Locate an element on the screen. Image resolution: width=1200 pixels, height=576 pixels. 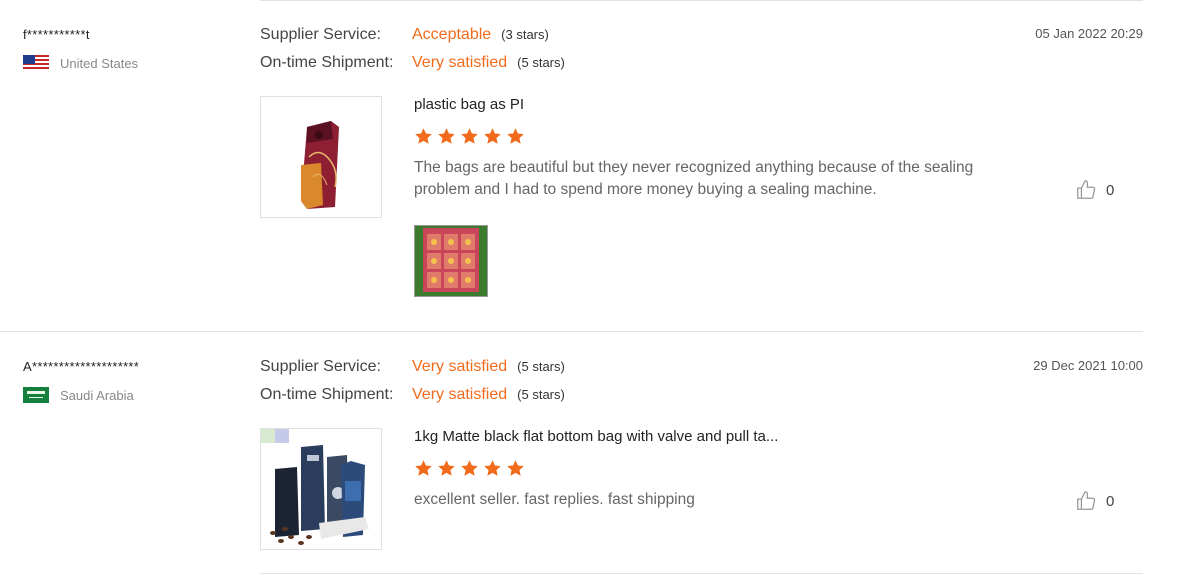
reviewer-country: United States is located at coordinates (80, 63).